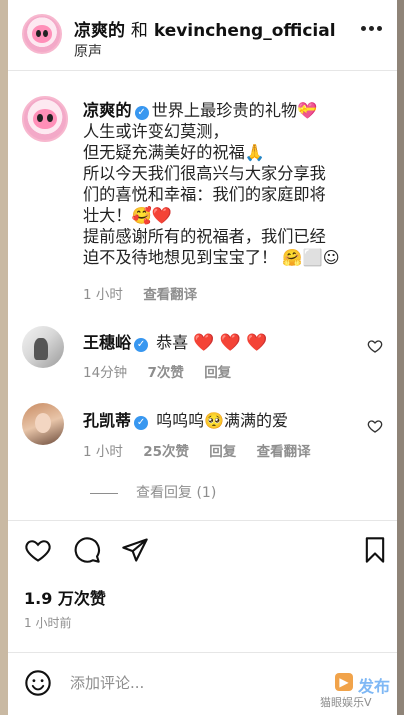  I want to click on comment-text: 呜呜呜🥺满满的爱, so click(222, 420).